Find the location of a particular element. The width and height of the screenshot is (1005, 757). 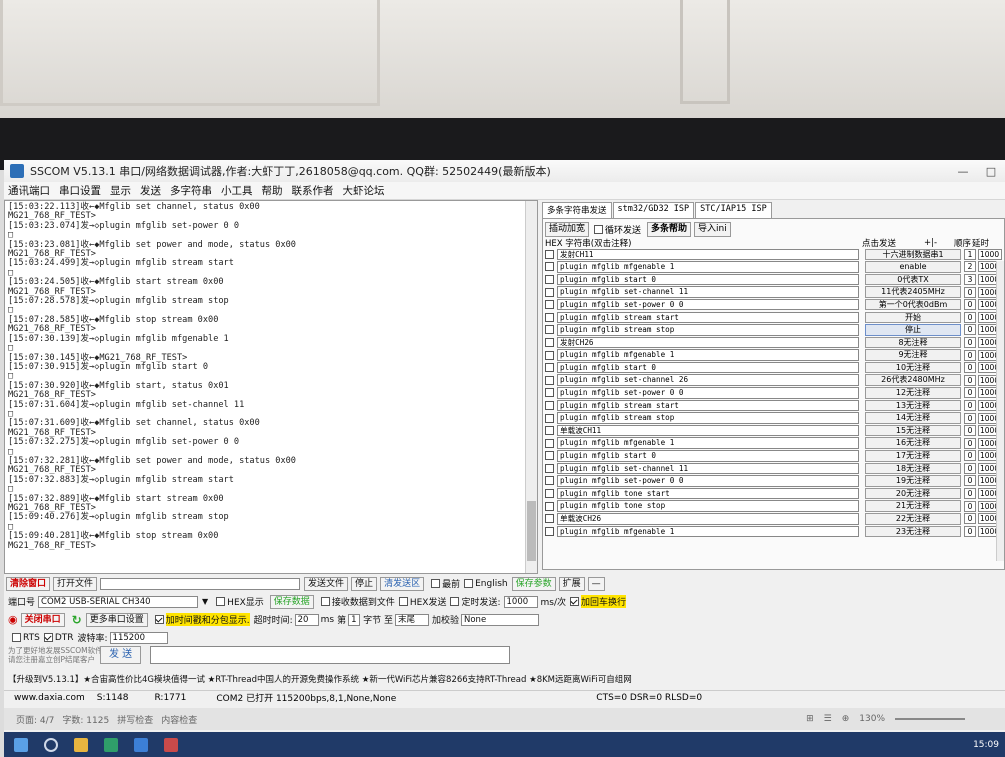

row-send-button: 19无注释 is located at coordinates (913, 481).